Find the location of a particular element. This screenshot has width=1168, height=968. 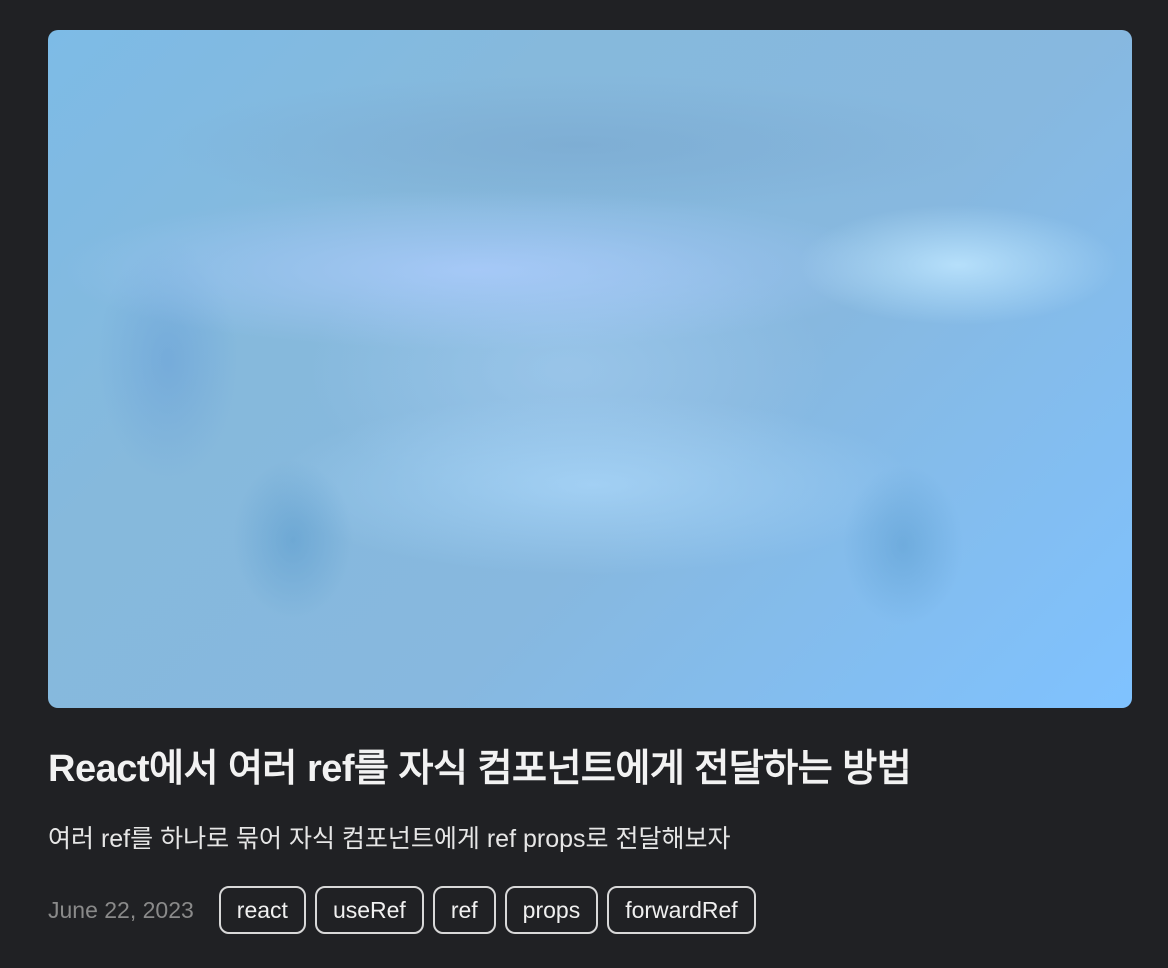

tag-list: react useRef ref props forwardRef is located at coordinates (487, 910).